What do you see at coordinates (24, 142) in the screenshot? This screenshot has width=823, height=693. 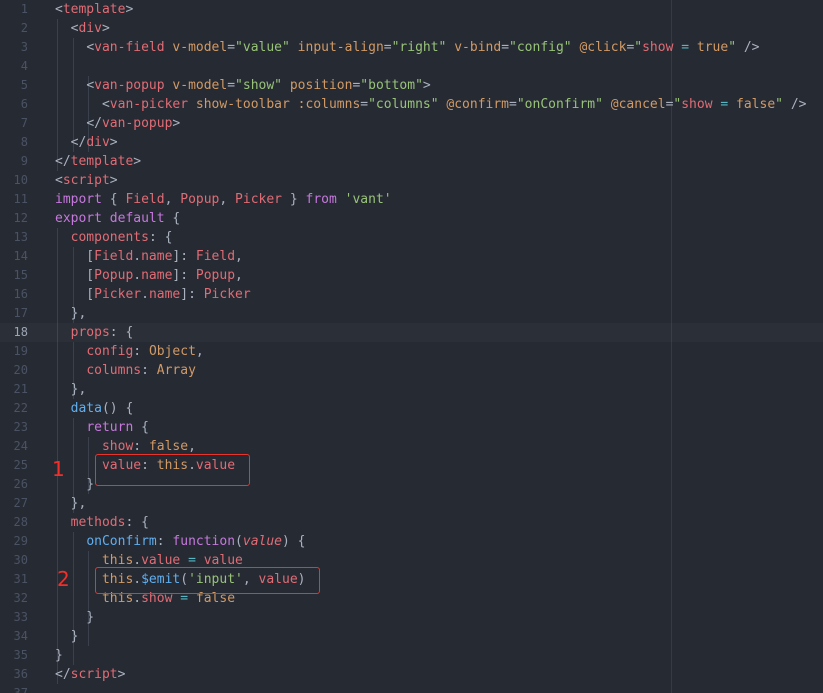 I see `line-number: 8` at bounding box center [24, 142].